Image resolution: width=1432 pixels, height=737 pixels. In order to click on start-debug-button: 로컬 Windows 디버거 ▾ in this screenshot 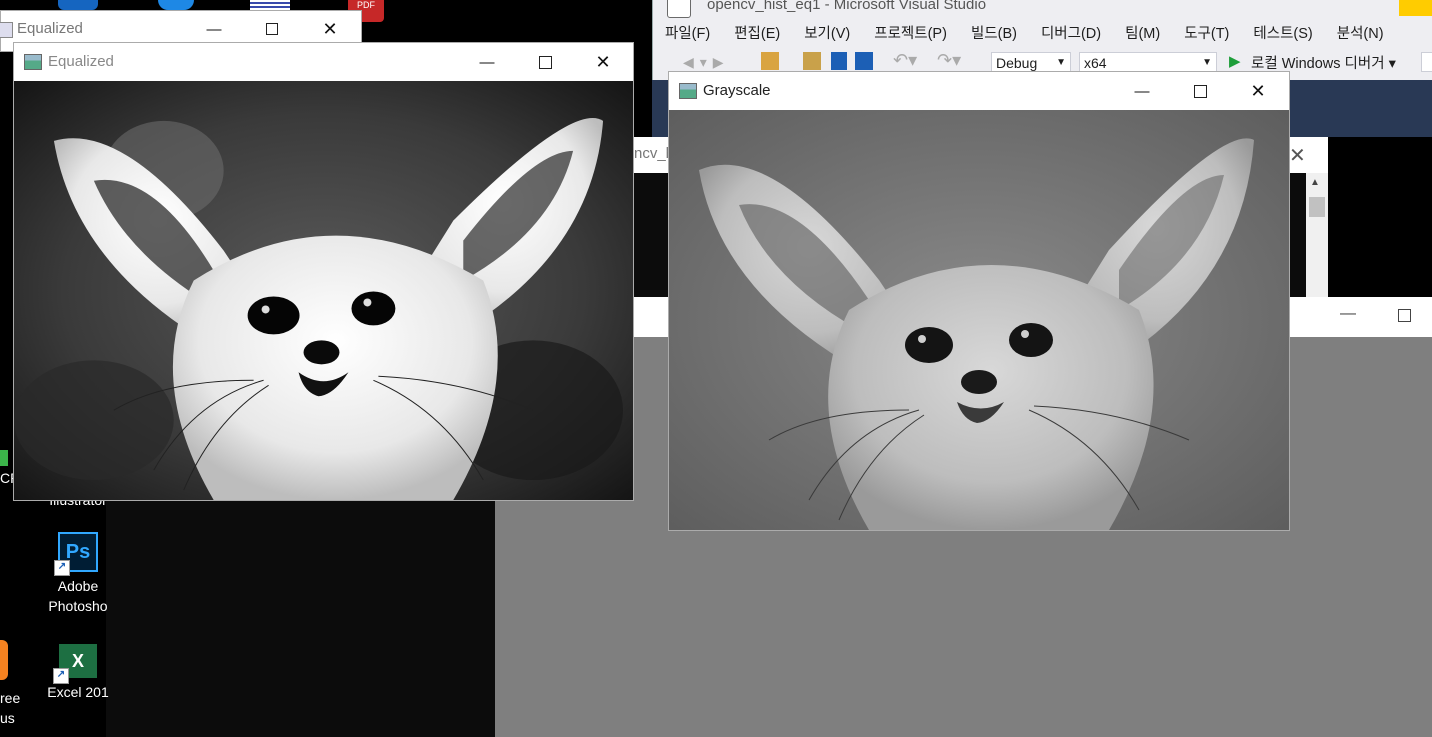, I will do `click(1323, 62)`.